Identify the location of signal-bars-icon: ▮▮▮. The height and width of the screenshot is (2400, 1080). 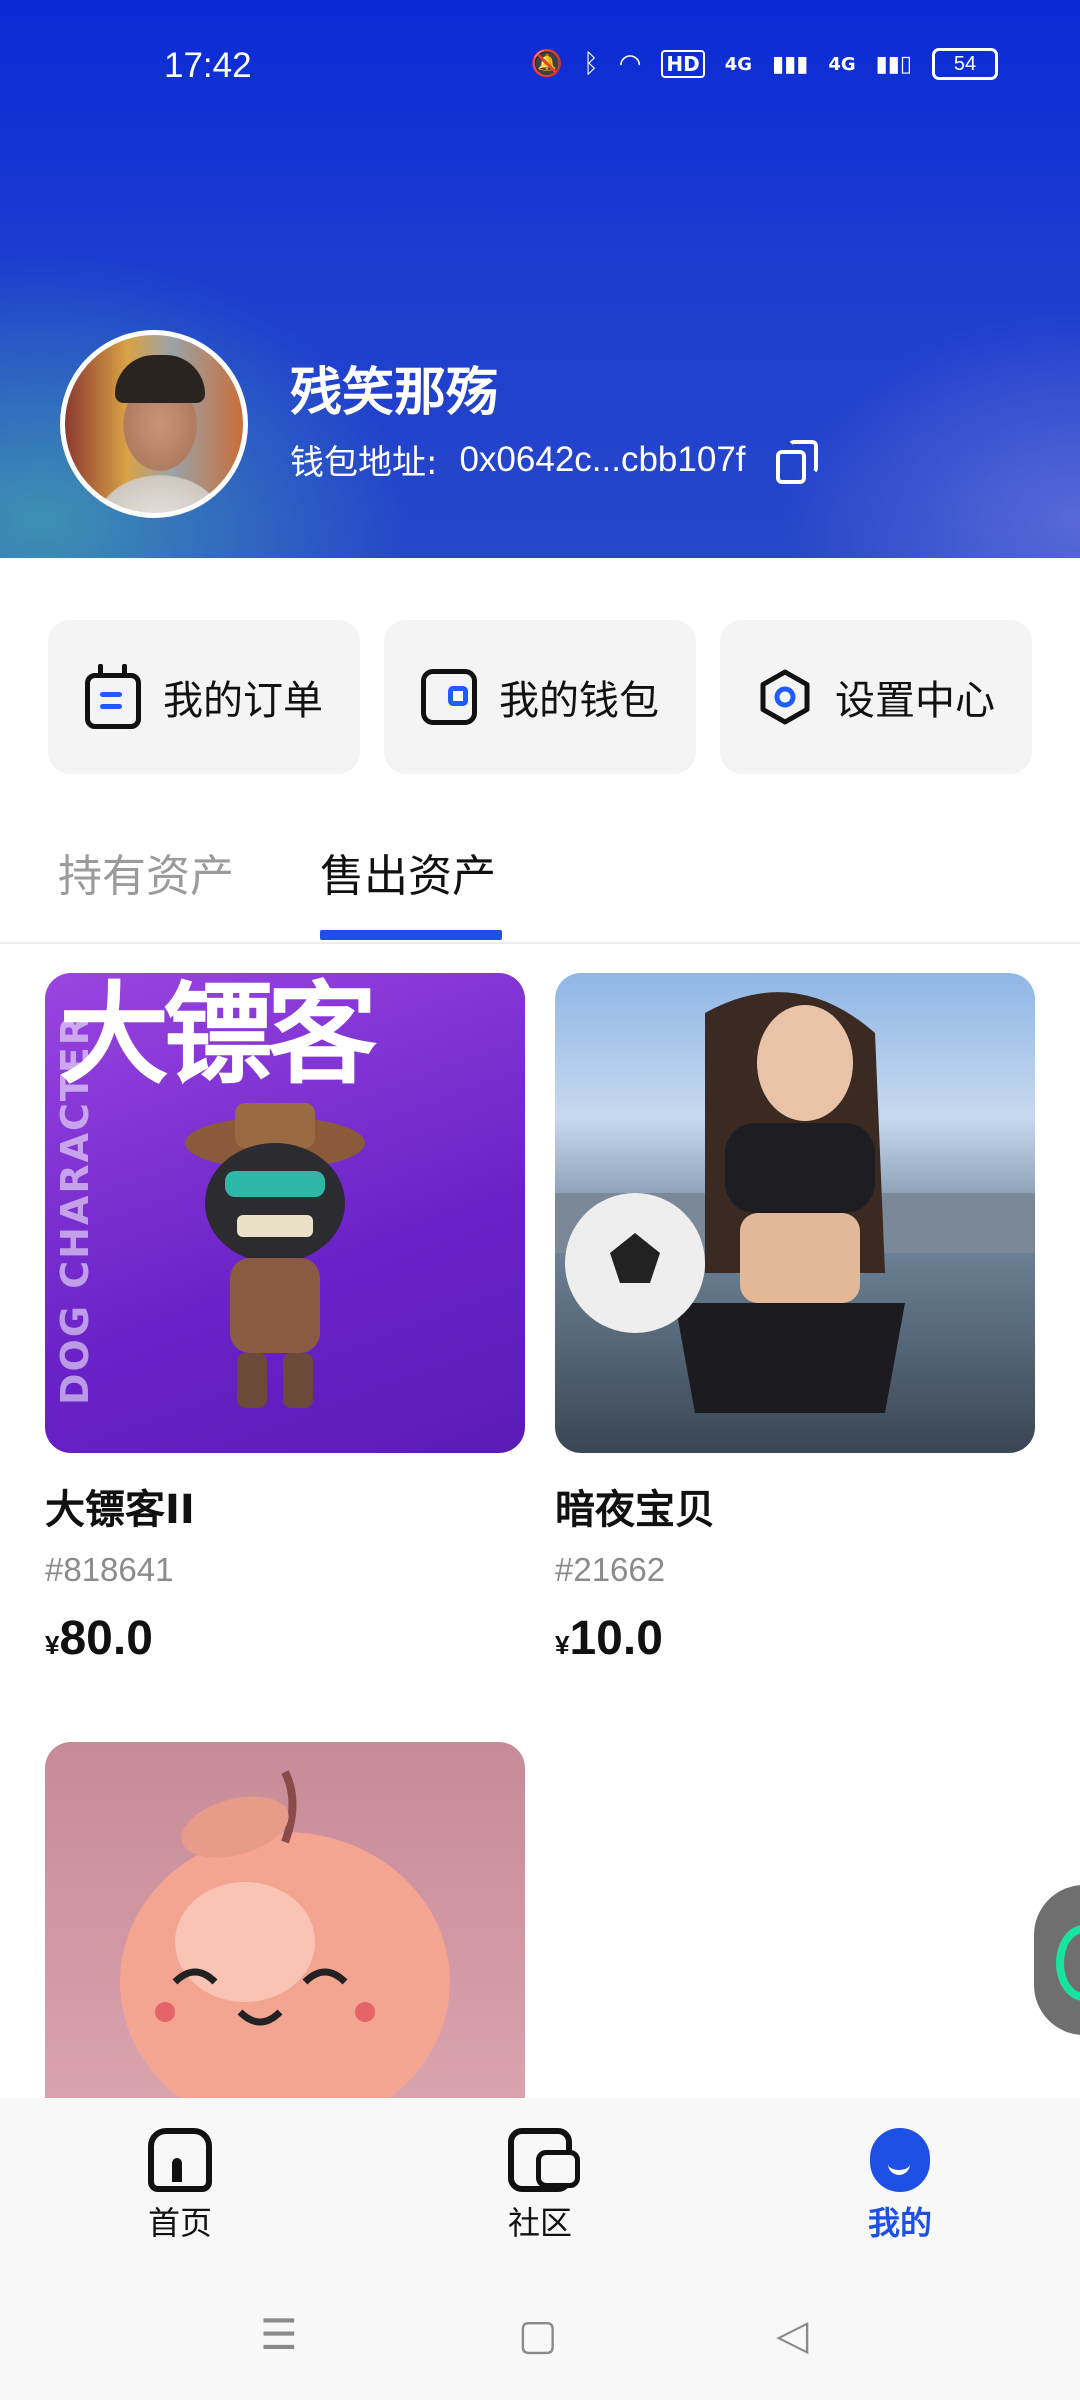
(790, 64).